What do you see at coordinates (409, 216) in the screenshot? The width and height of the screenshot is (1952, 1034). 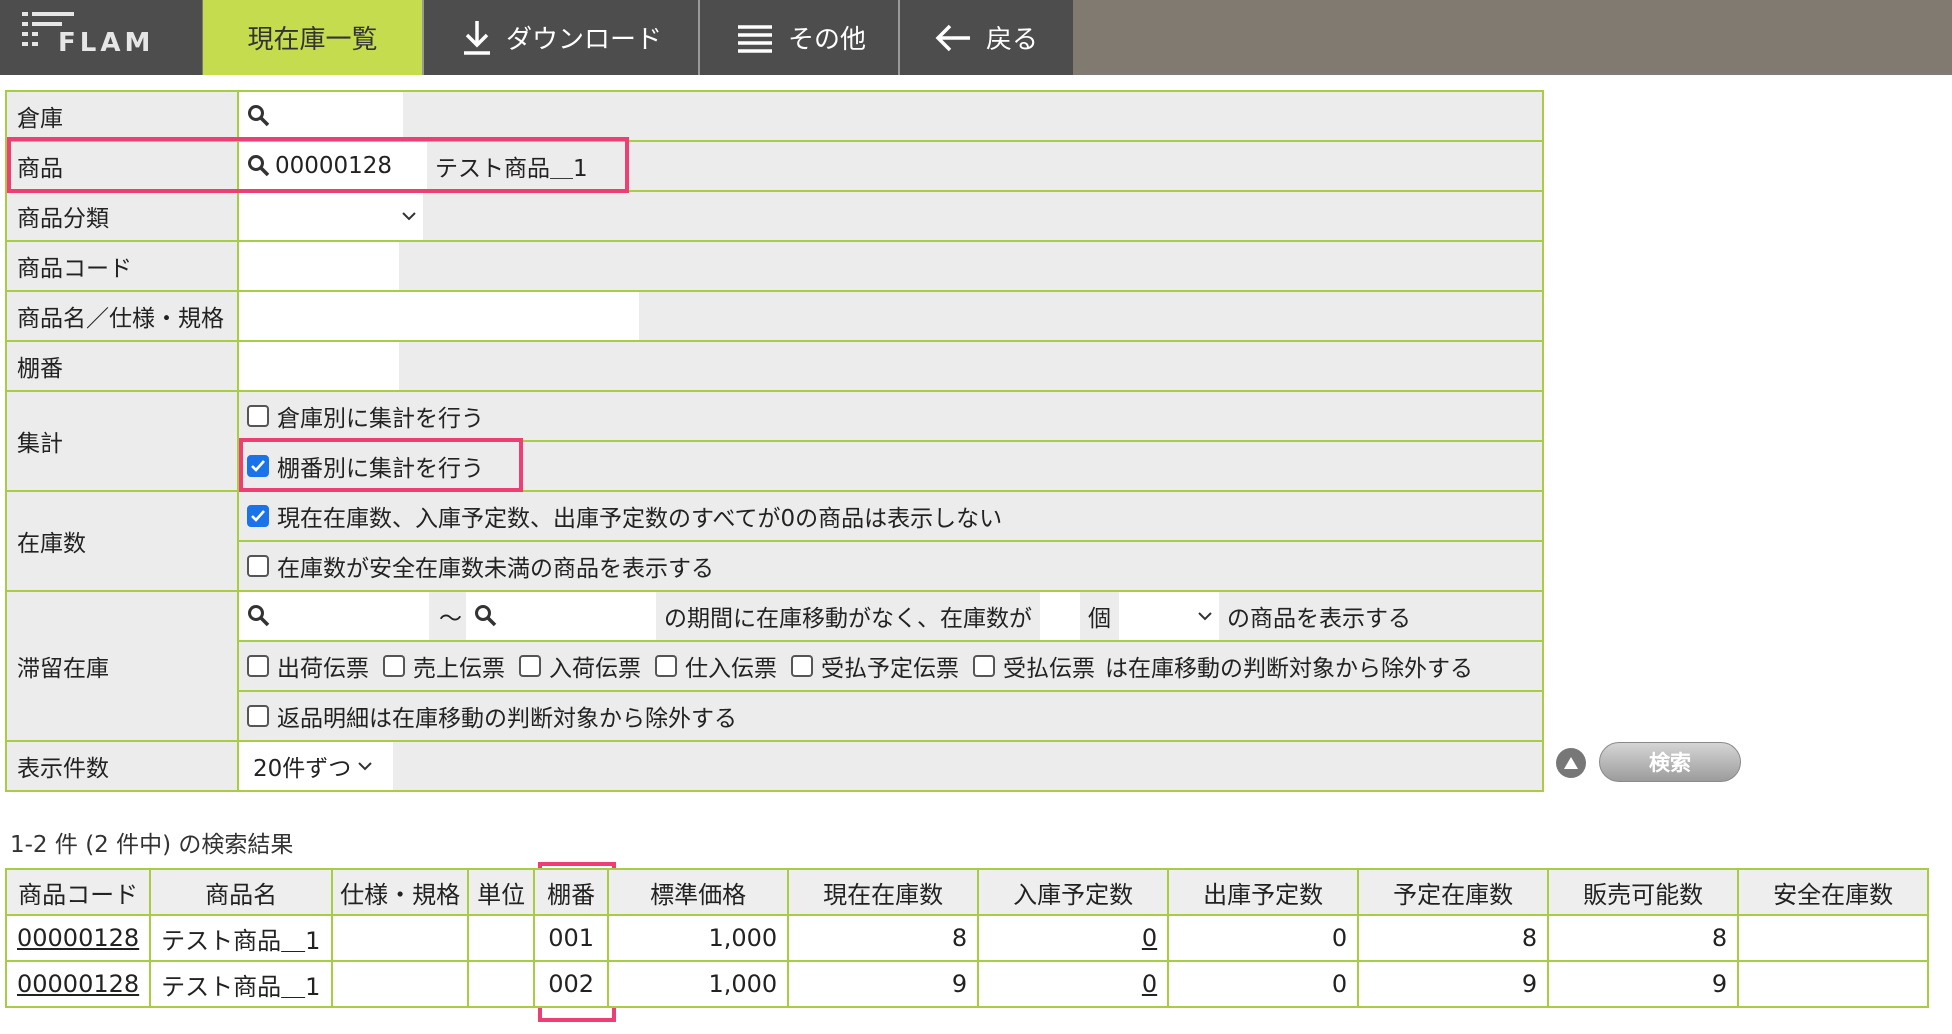 I see `chevron-down-icon` at bounding box center [409, 216].